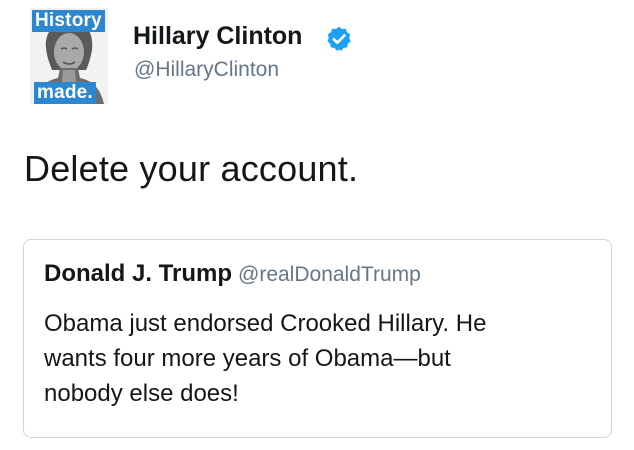 The height and width of the screenshot is (450, 634). What do you see at coordinates (138, 273) in the screenshot?
I see `quoted-author-name: Donald J. Trump` at bounding box center [138, 273].